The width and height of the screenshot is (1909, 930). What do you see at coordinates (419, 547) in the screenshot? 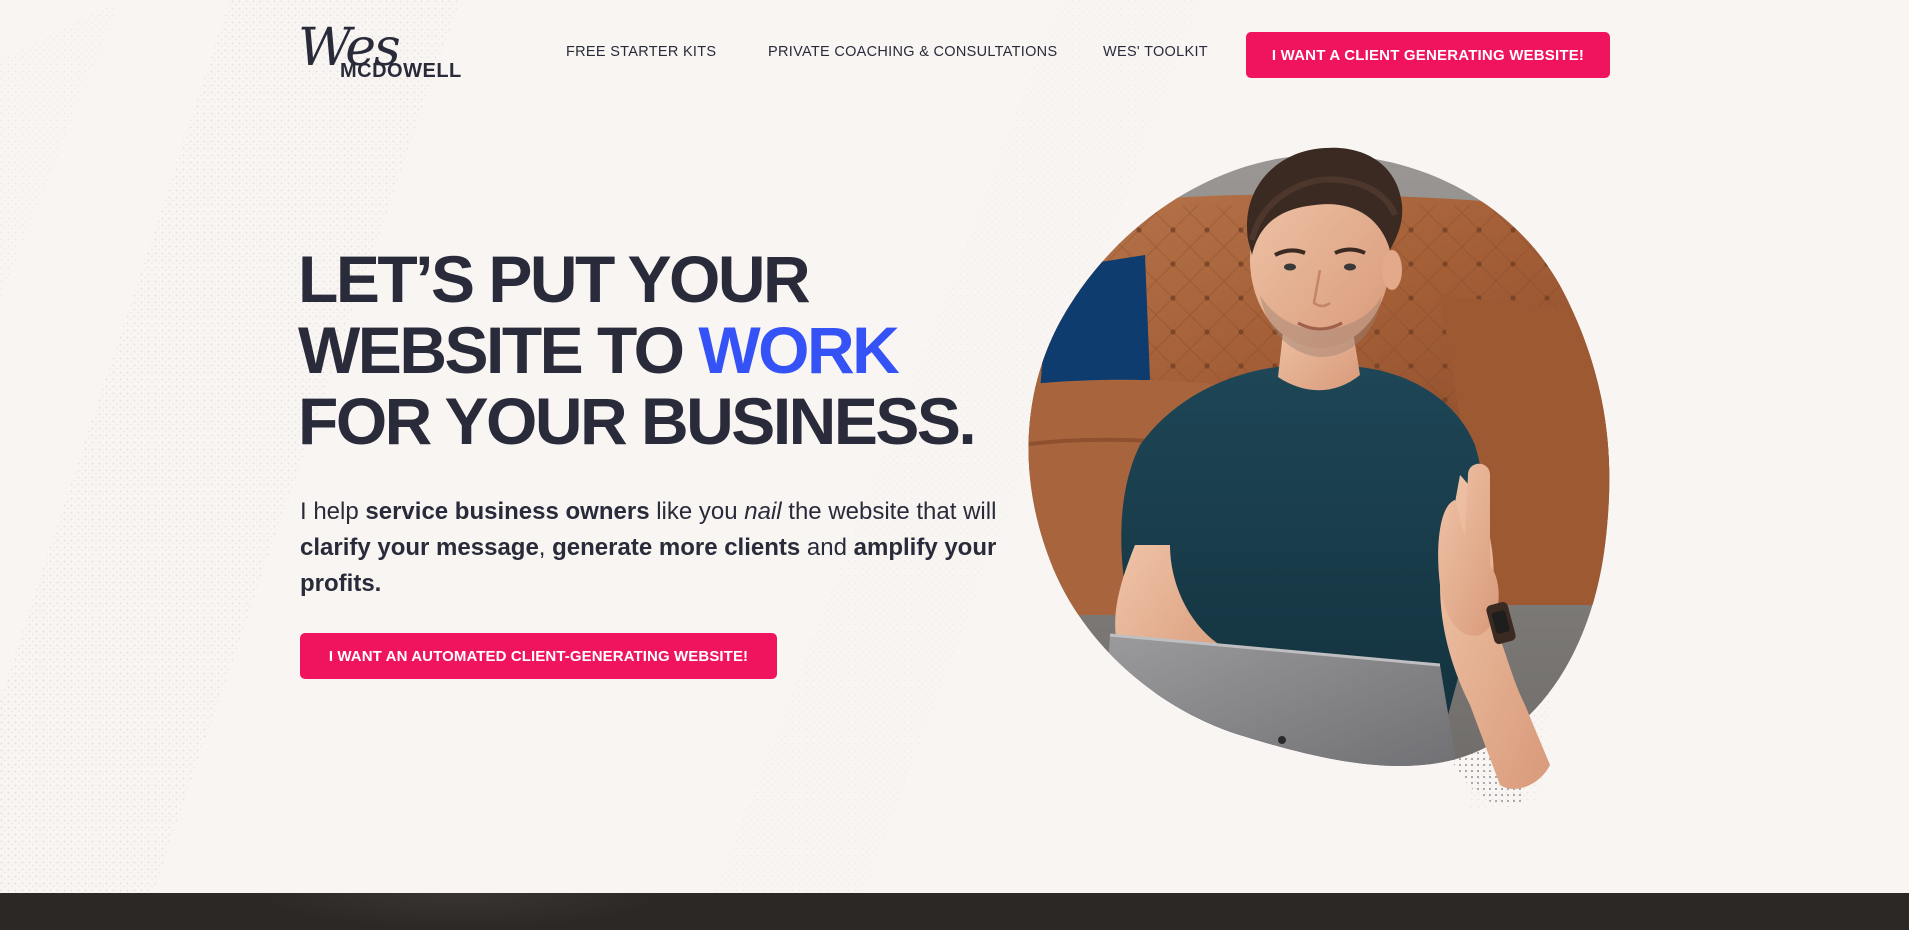
I see `subtext-bold: clarify your message` at bounding box center [419, 547].